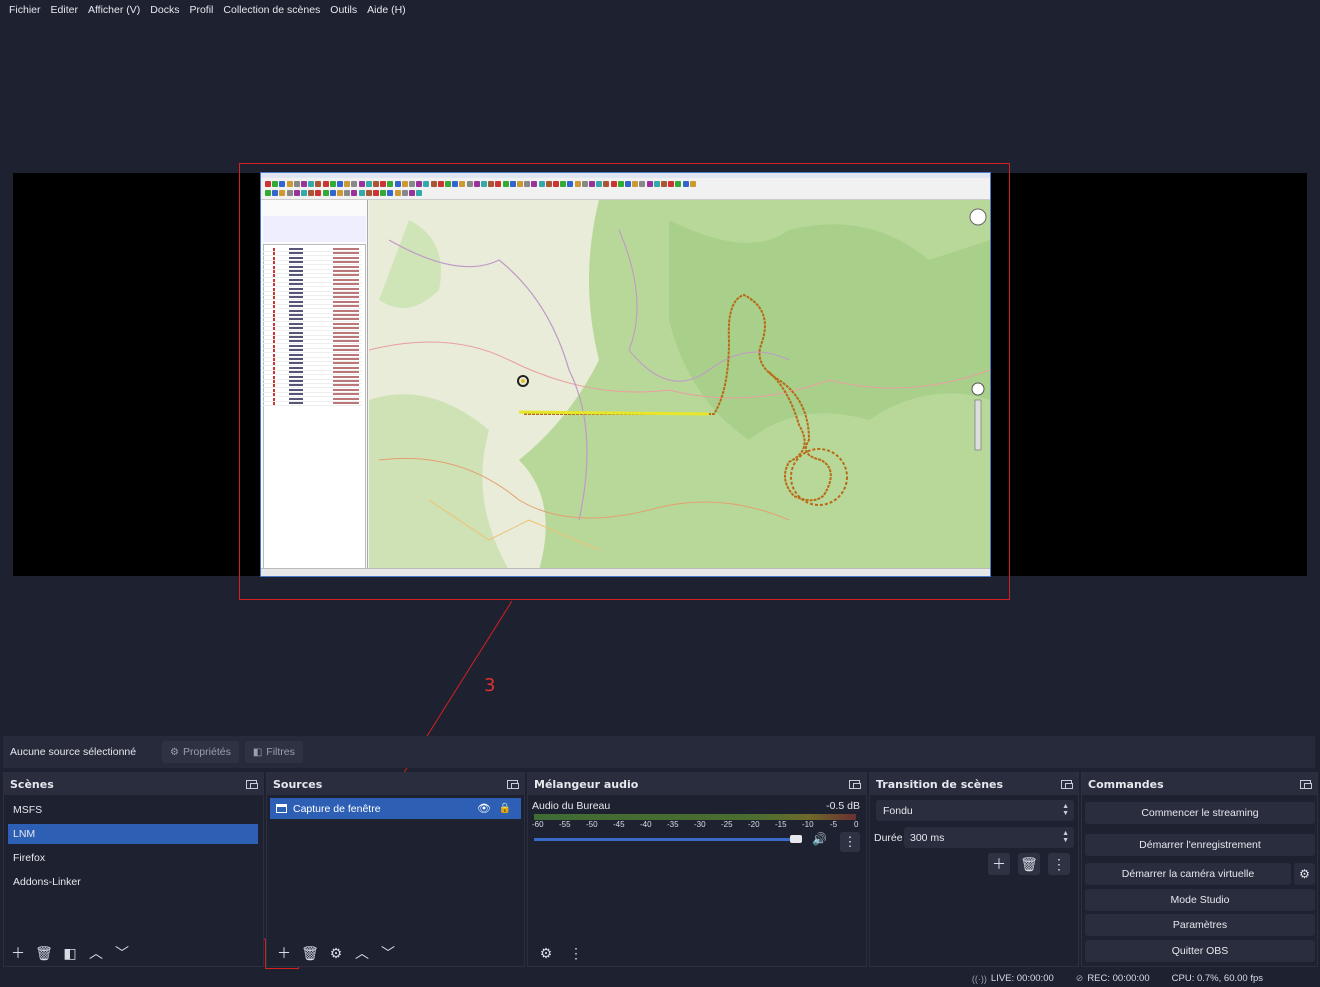 The width and height of the screenshot is (1320, 987). I want to click on properties-button: ⚙ Propriétés, so click(200, 752).